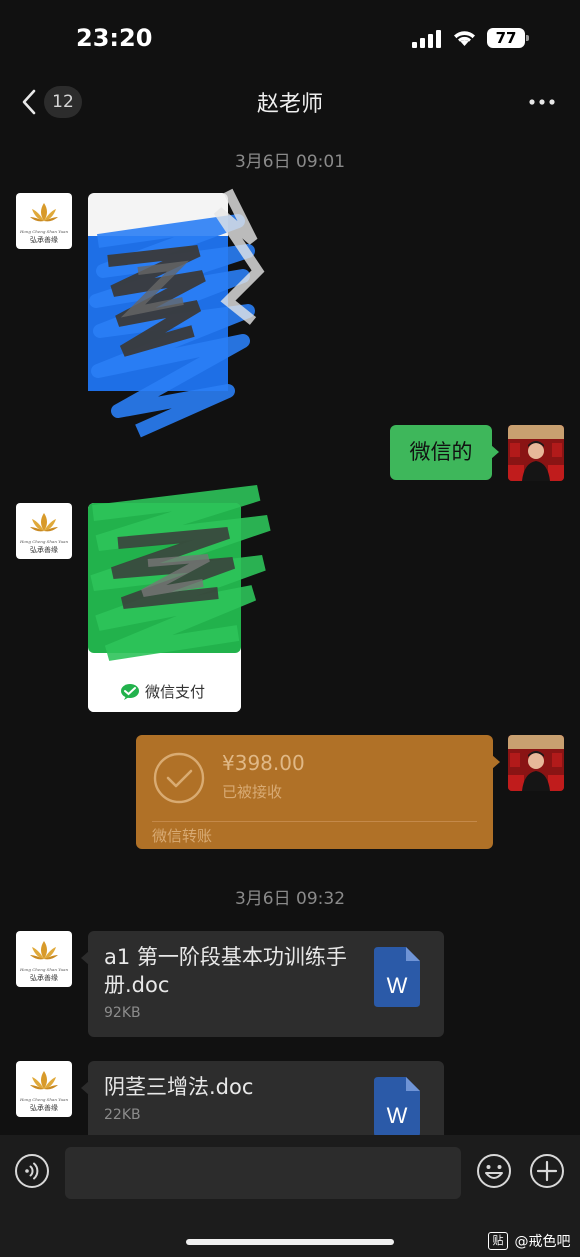 The width and height of the screenshot is (580, 1257). I want to click on chat-title: 赵老师, so click(289, 104).